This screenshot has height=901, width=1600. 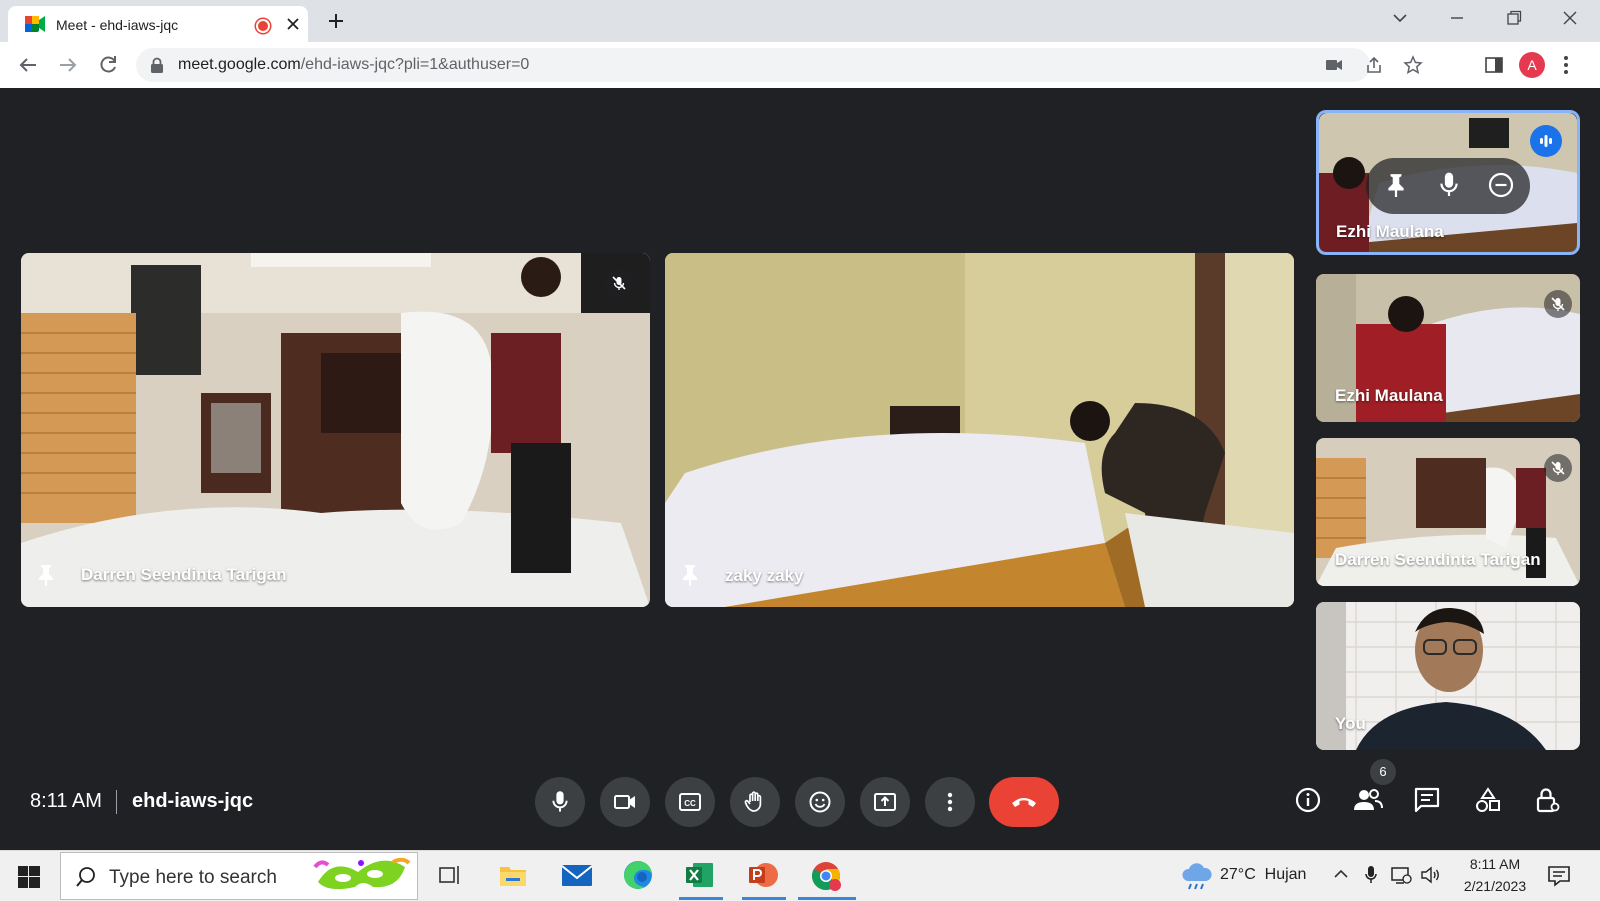 What do you see at coordinates (239, 64) in the screenshot?
I see `url-domain: meet.google.com` at bounding box center [239, 64].